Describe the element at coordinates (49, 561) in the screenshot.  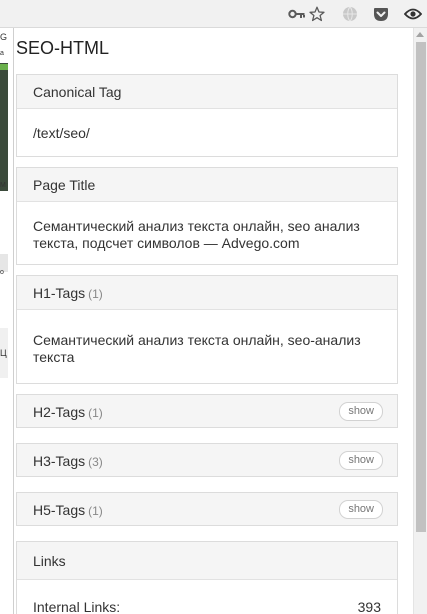
I see `section-title: Links` at that location.